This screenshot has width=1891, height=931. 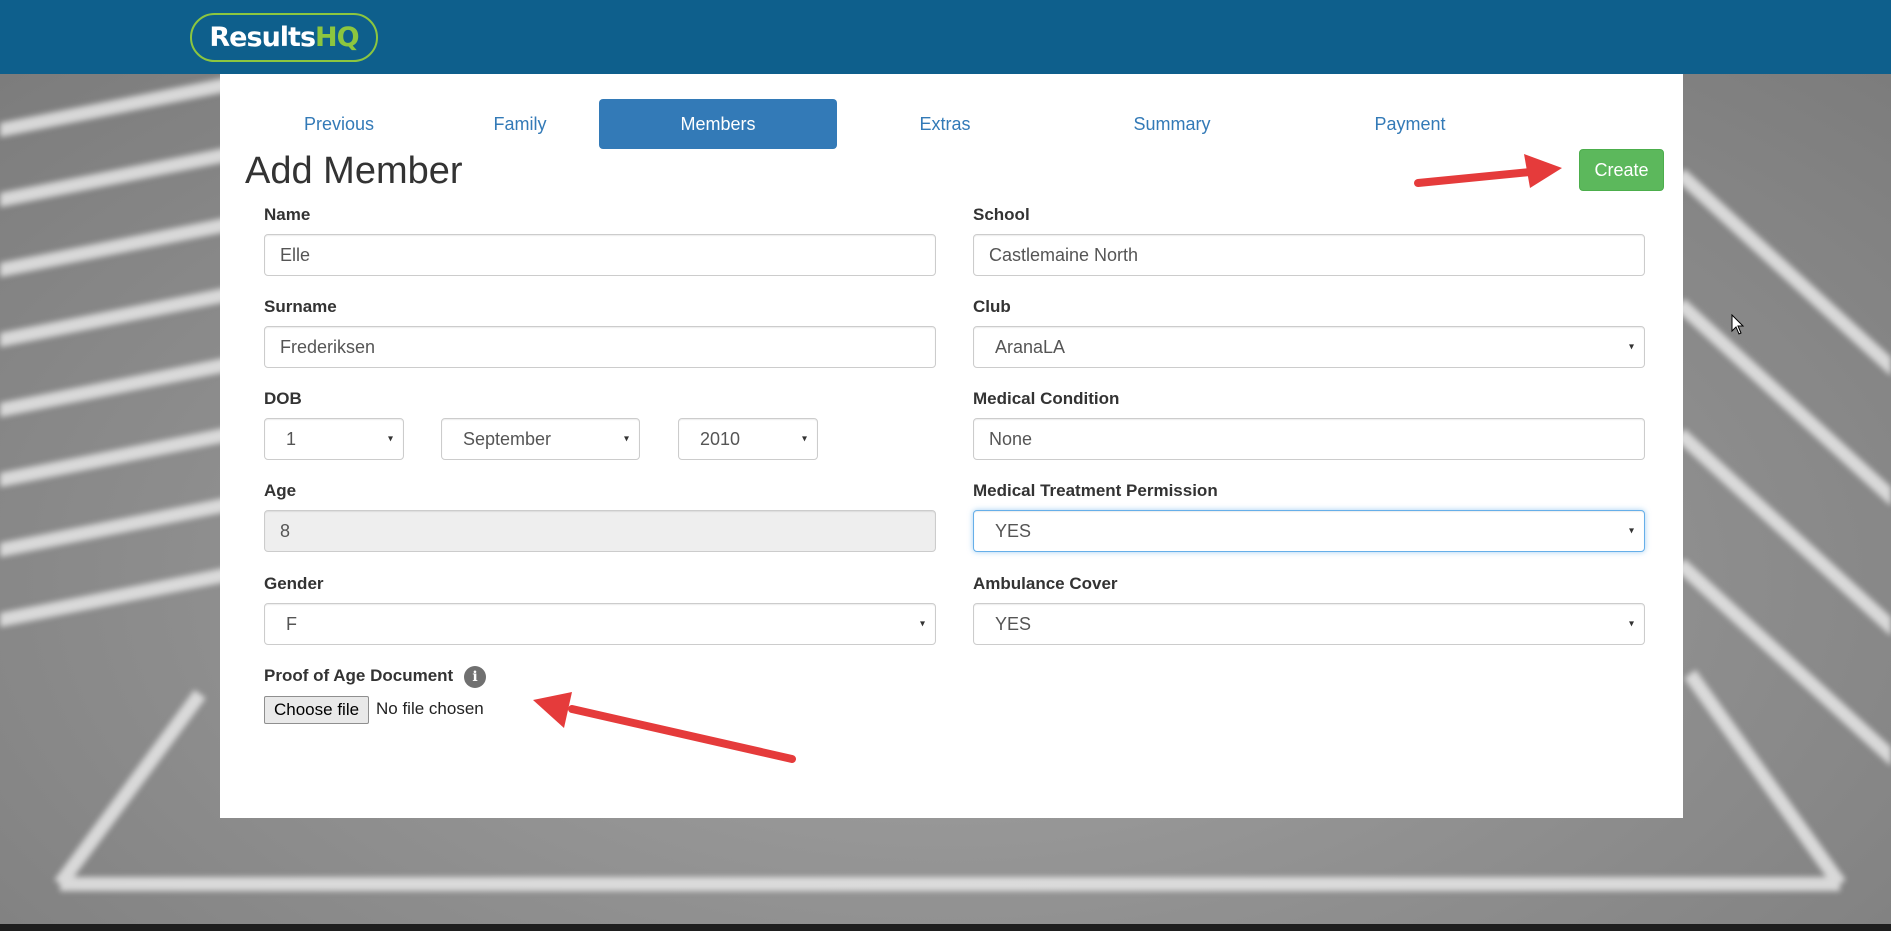 What do you see at coordinates (337, 37) in the screenshot?
I see `logo-text-hq: HQ` at bounding box center [337, 37].